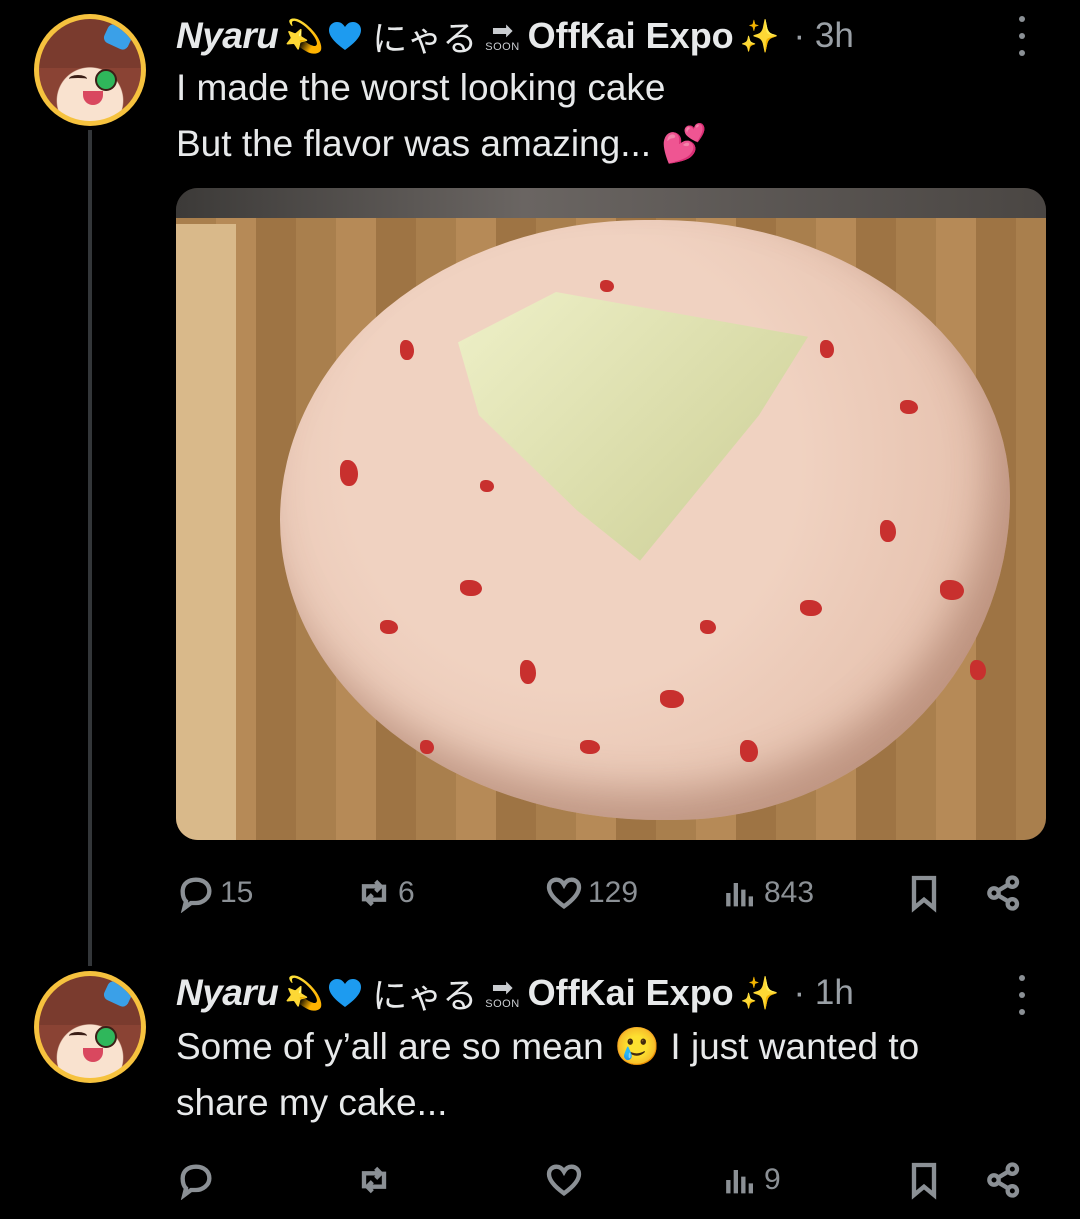 This screenshot has height=1219, width=1080. I want to click on tweet-text-line: But the flavor was amazing... 💕, so click(442, 143).